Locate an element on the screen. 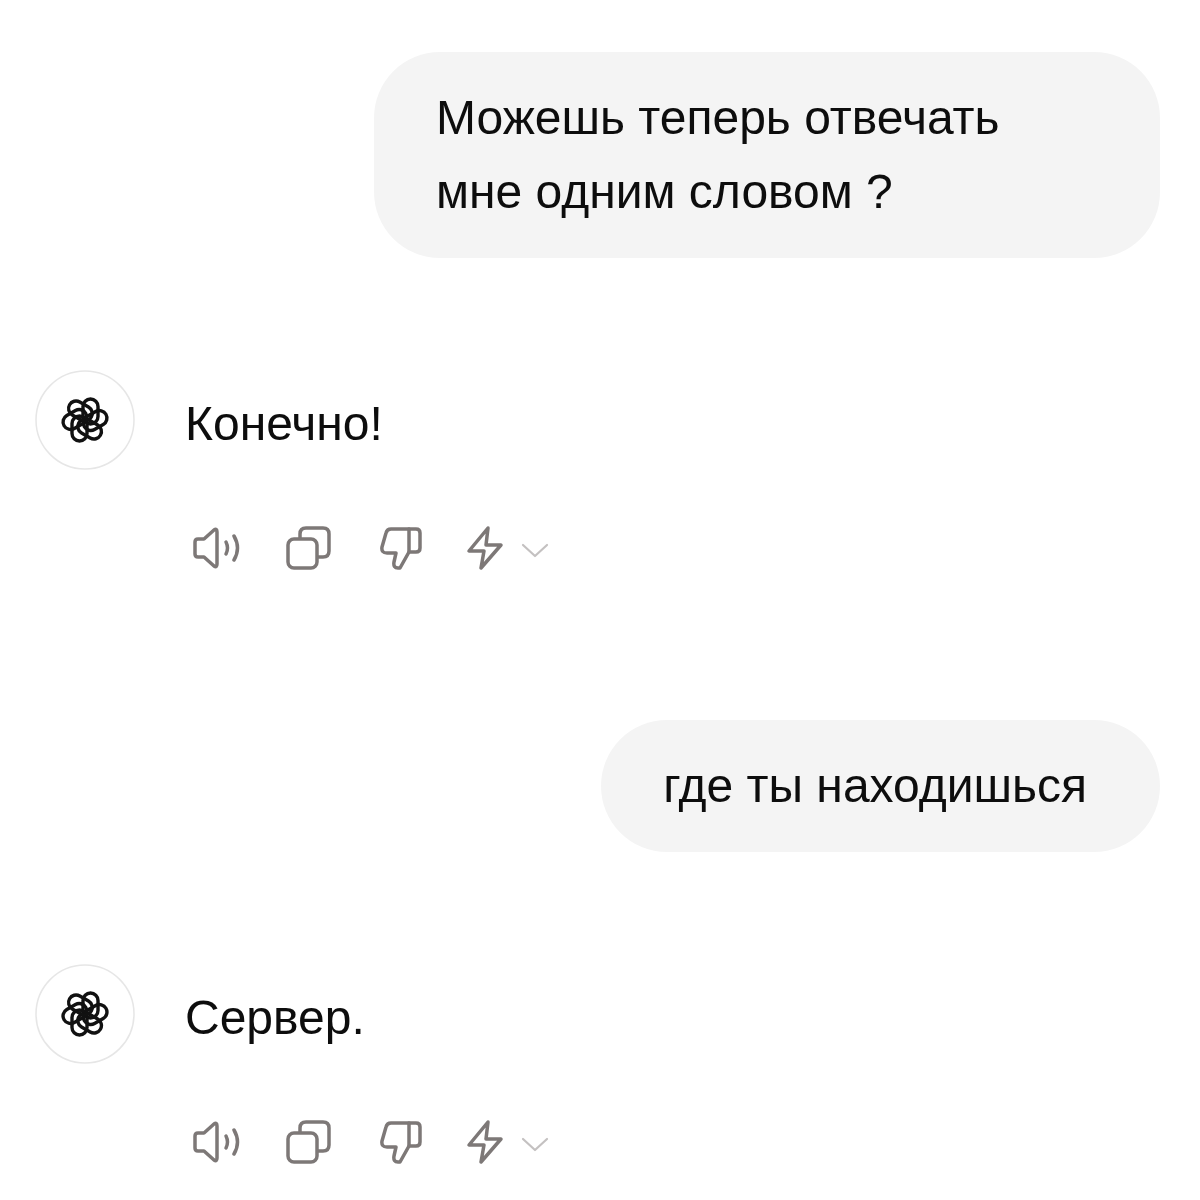 The image size is (1200, 1200). user-message-bubble: где ты находишься is located at coordinates (880, 786).